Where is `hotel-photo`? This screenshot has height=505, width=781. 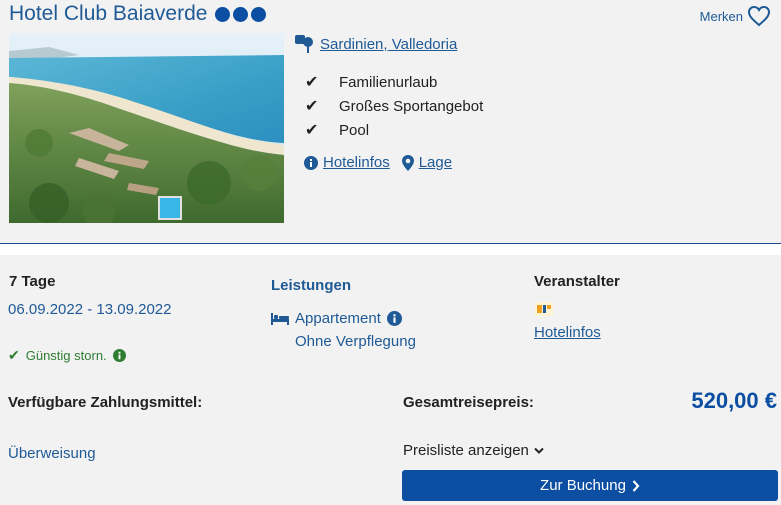
hotel-photo is located at coordinates (146, 128).